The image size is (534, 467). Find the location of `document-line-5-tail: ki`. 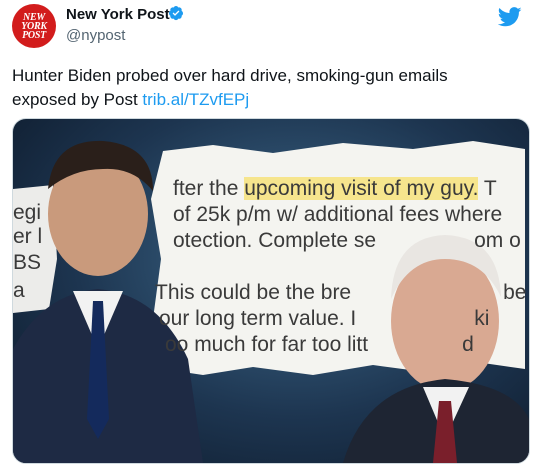

document-line-5-tail: ki is located at coordinates (482, 318).